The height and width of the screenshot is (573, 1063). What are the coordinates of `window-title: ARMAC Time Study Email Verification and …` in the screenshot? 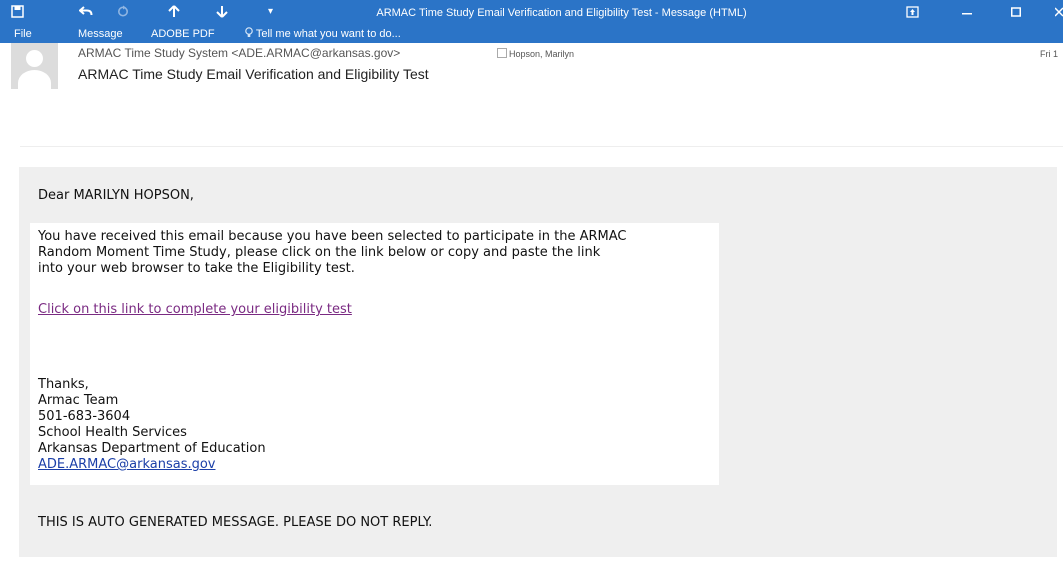 It's located at (561, 13).